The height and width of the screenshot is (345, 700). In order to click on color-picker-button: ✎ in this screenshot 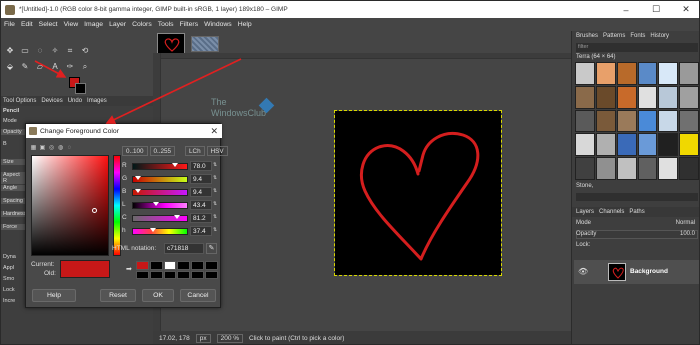, I will do `click(211, 248)`.